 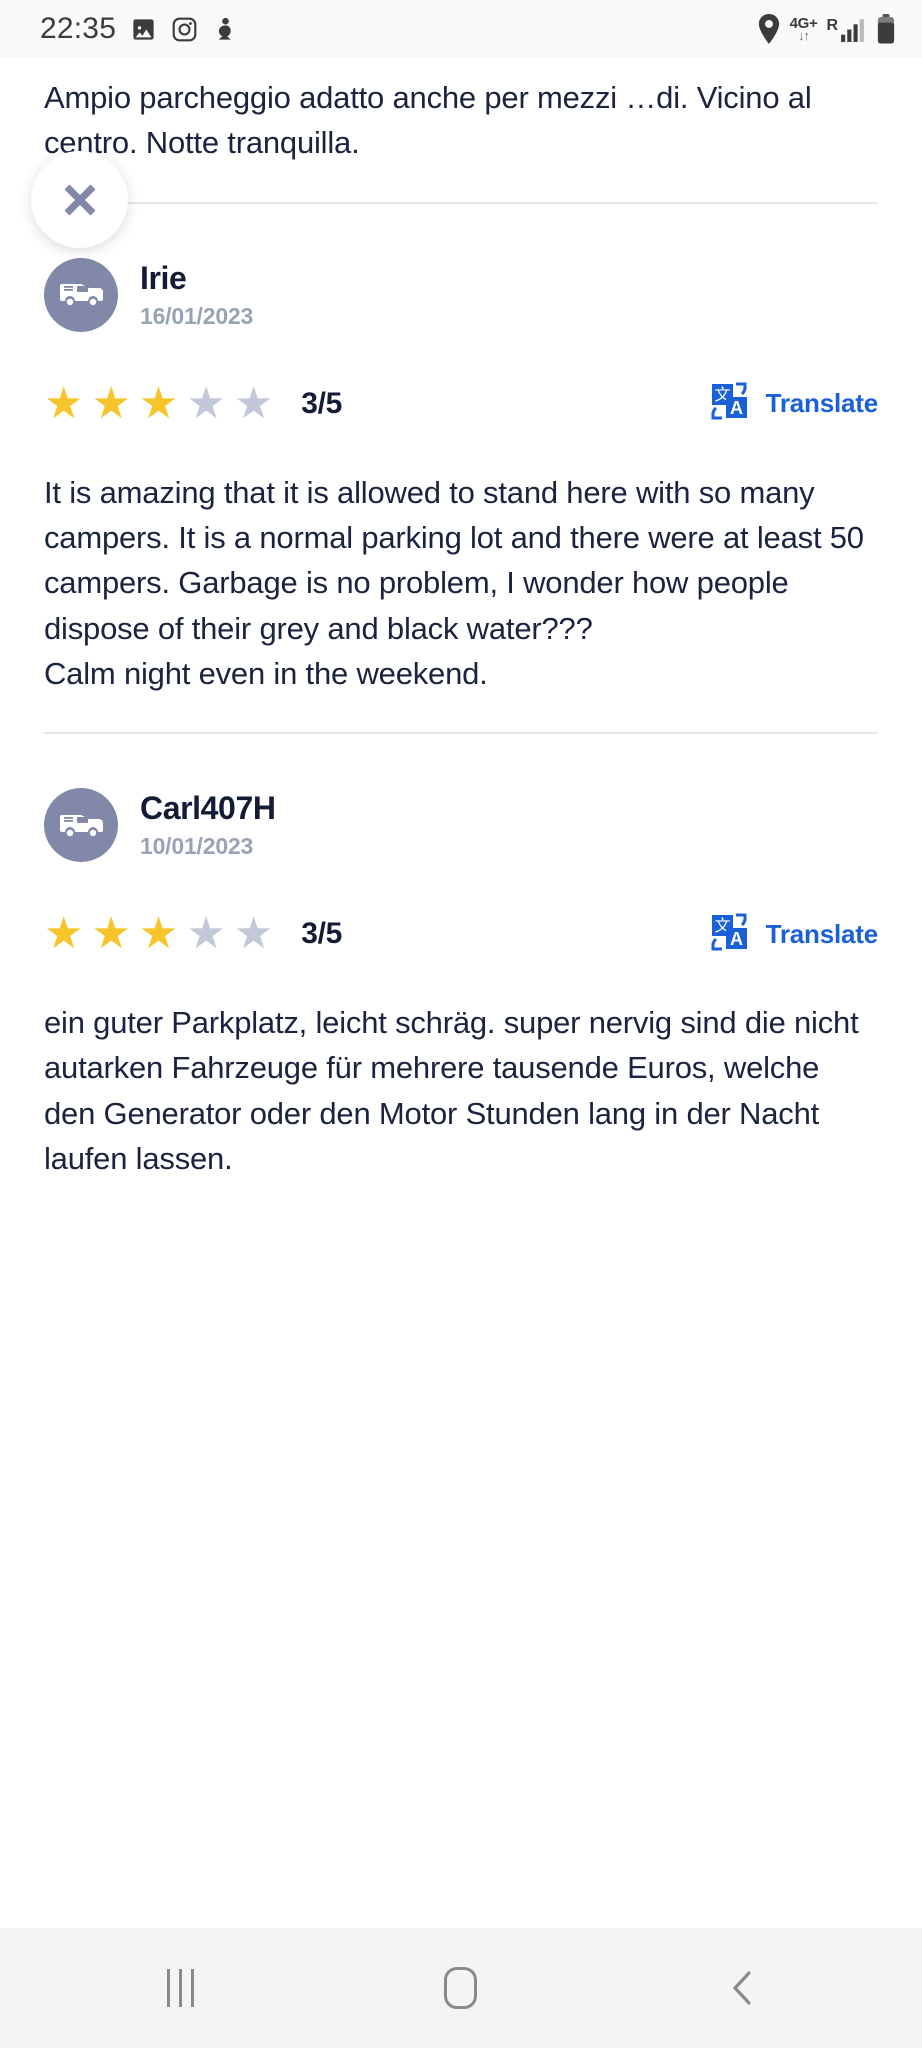 I want to click on battery-icon, so click(x=886, y=29).